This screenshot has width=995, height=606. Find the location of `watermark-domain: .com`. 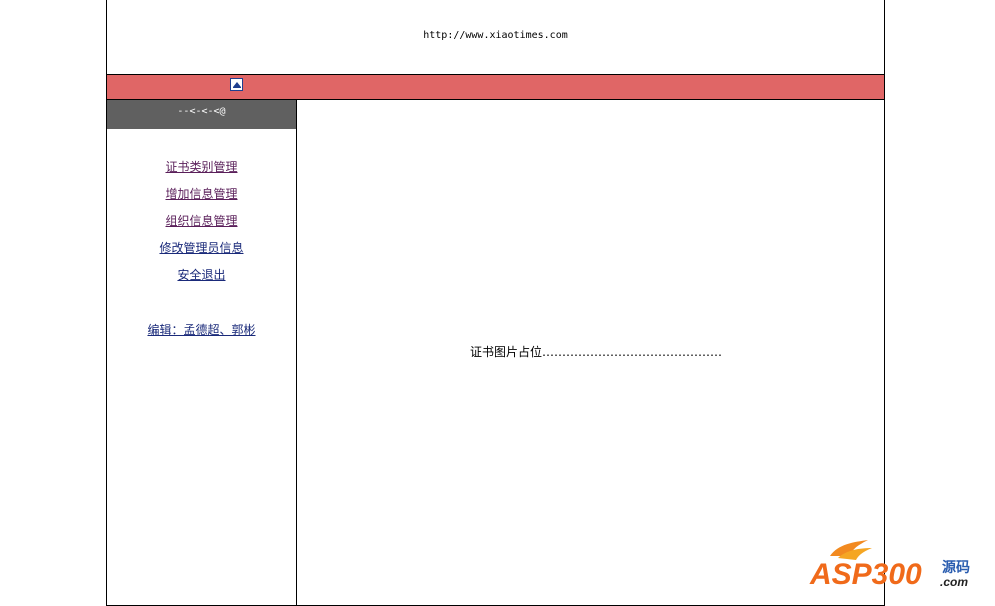

watermark-domain: .com is located at coordinates (954, 582).